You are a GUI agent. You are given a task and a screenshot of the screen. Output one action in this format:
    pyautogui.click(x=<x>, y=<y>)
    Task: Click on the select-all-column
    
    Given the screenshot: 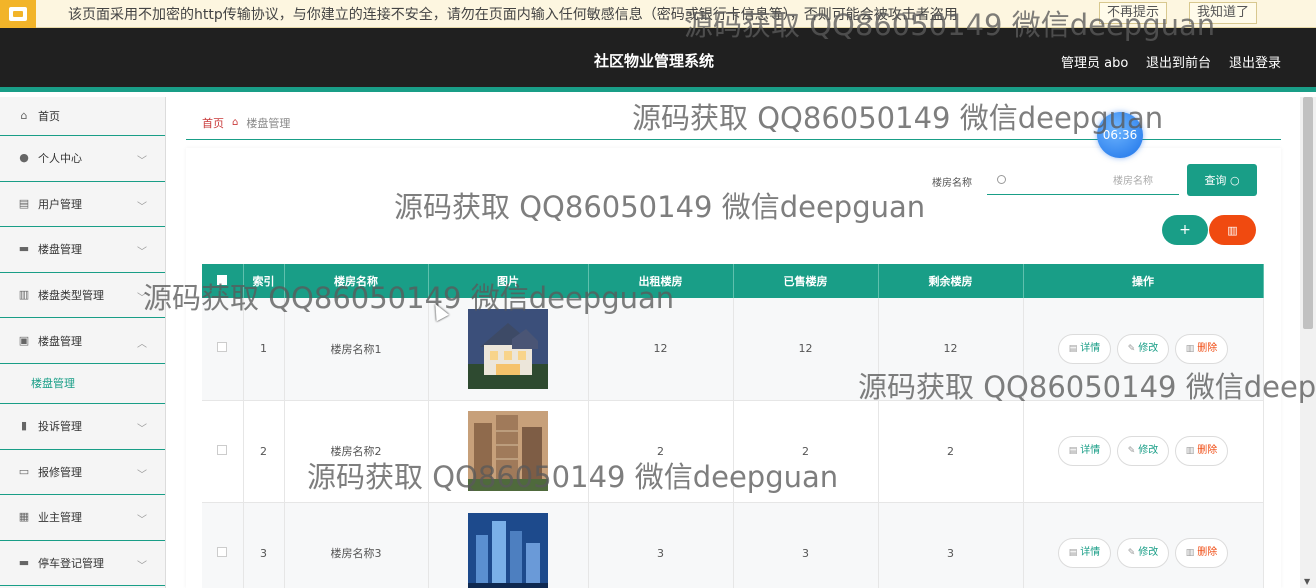 What is the action you would take?
    pyautogui.click(x=223, y=281)
    